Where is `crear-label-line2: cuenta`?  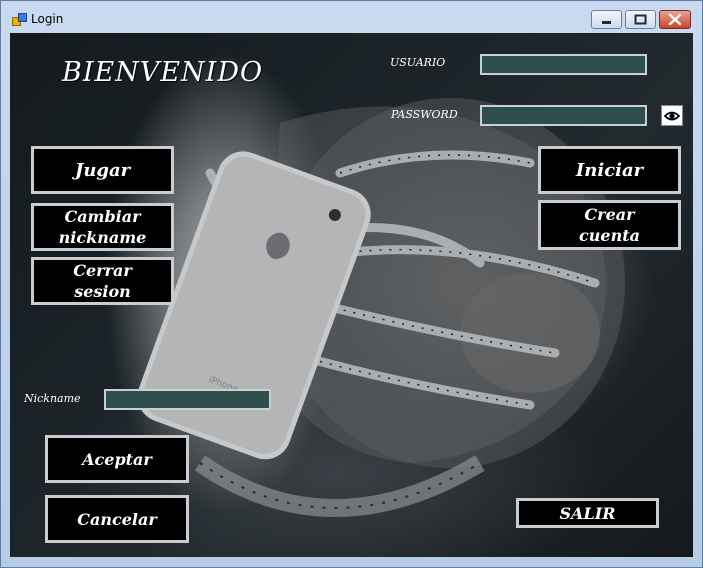 crear-label-line2: cuenta is located at coordinates (609, 235).